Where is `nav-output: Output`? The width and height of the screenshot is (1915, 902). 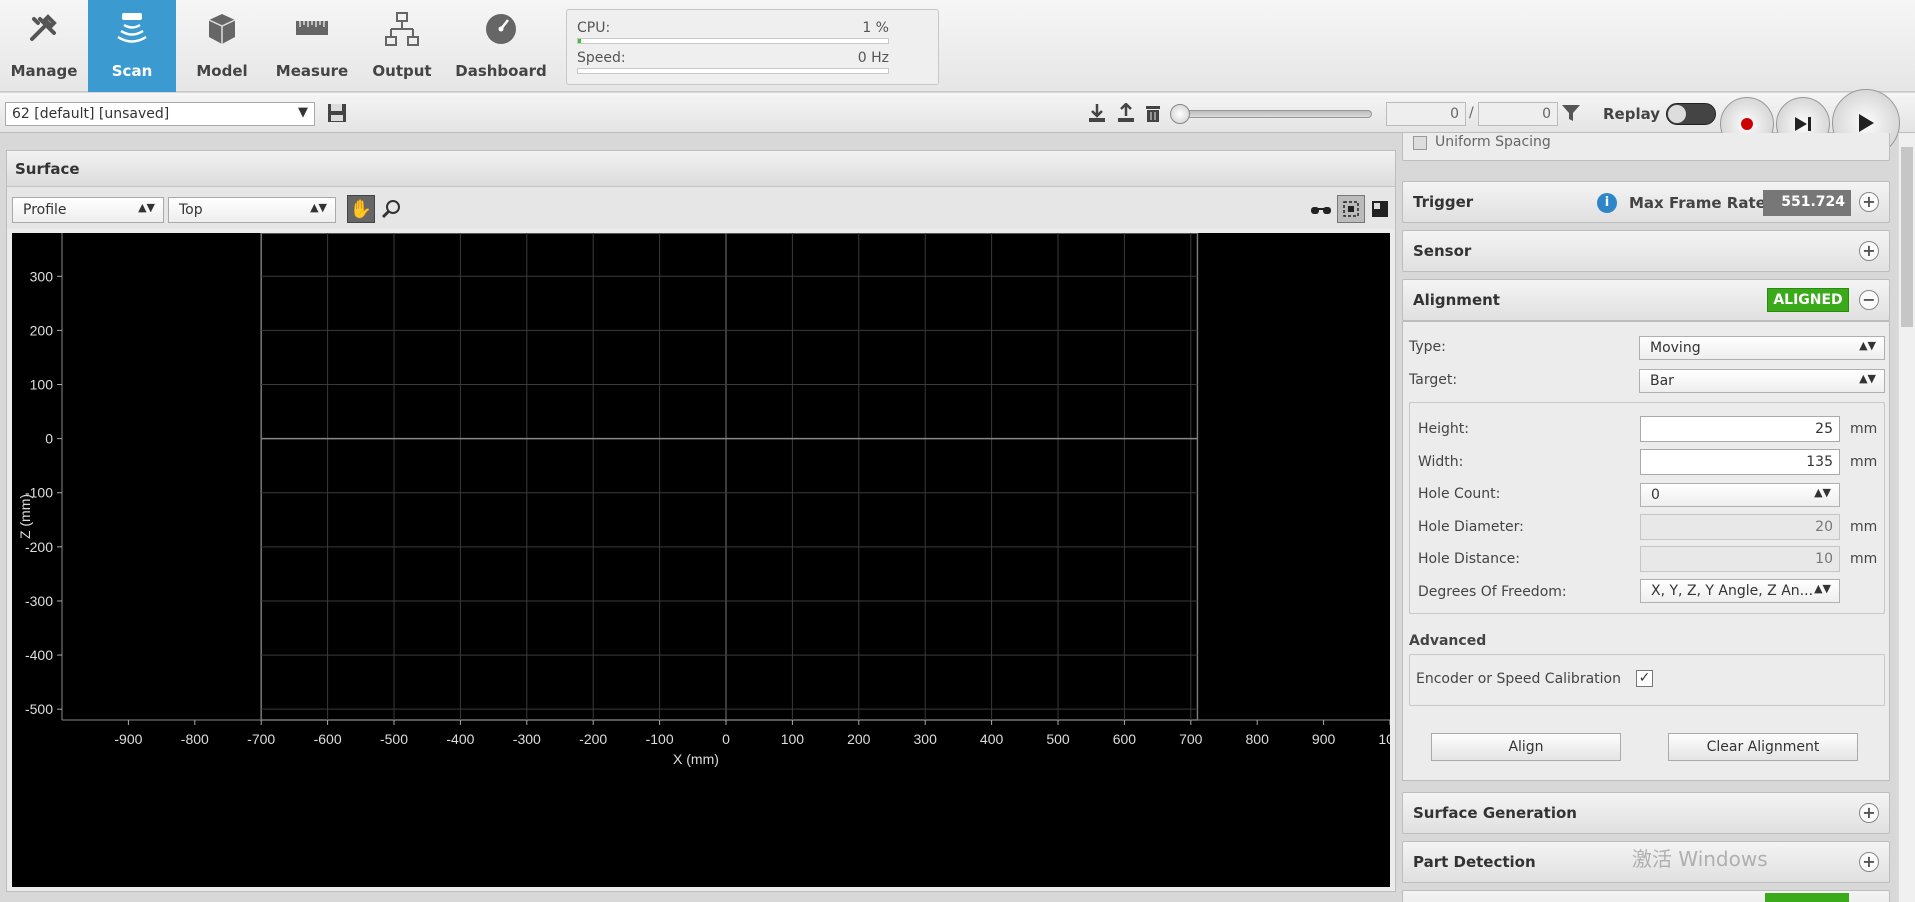
nav-output: Output is located at coordinates (402, 46).